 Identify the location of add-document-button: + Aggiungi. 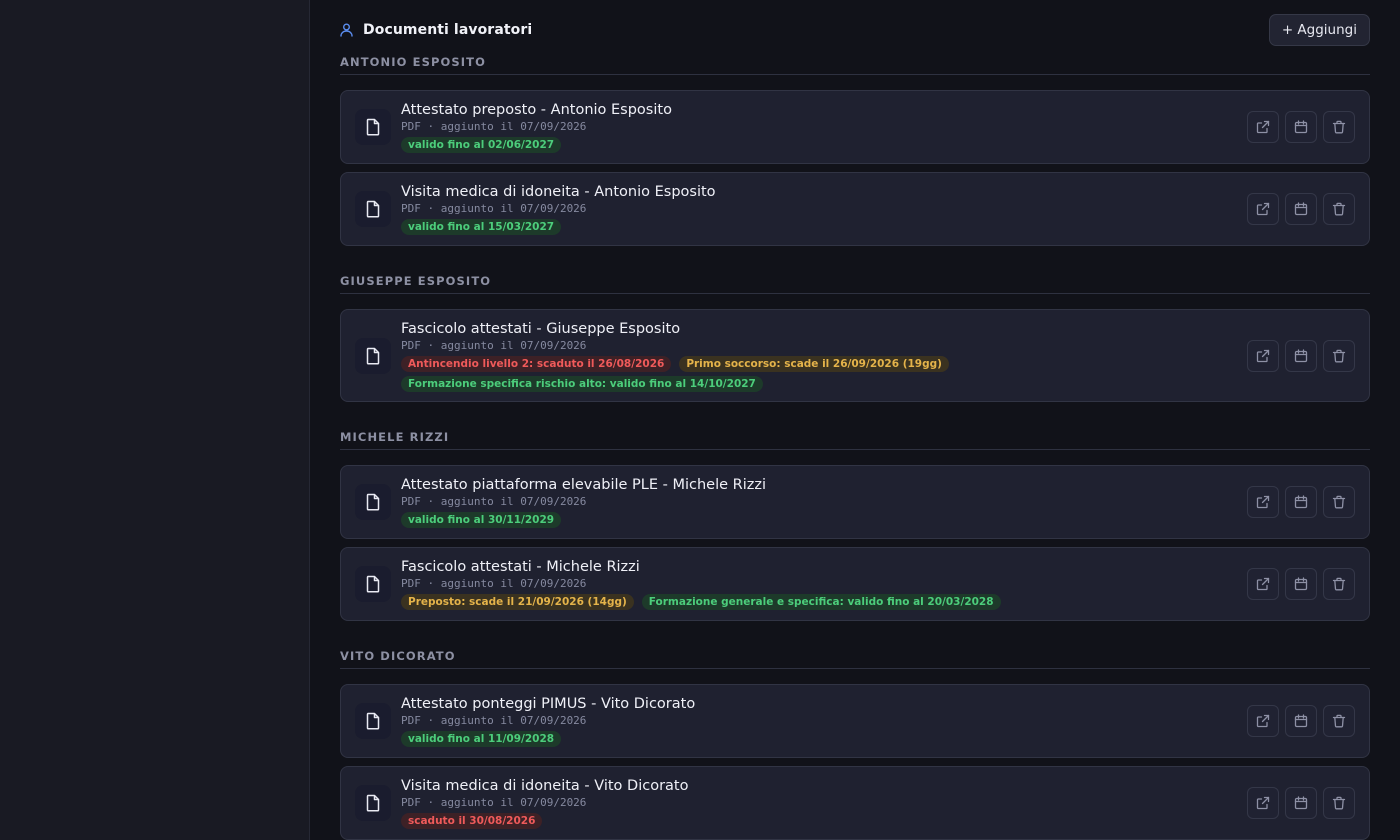
(1319, 30).